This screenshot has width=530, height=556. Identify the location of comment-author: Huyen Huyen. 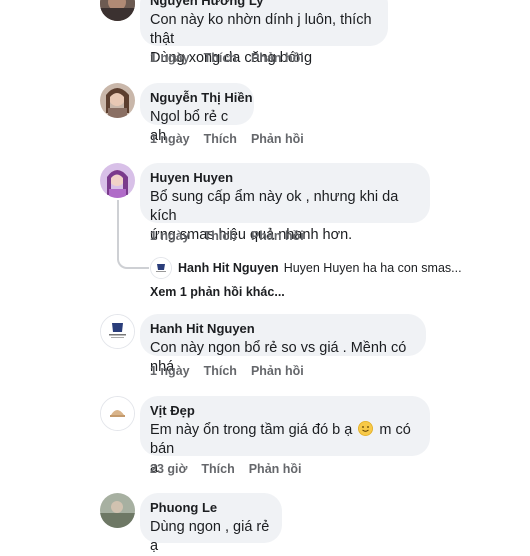
(284, 178).